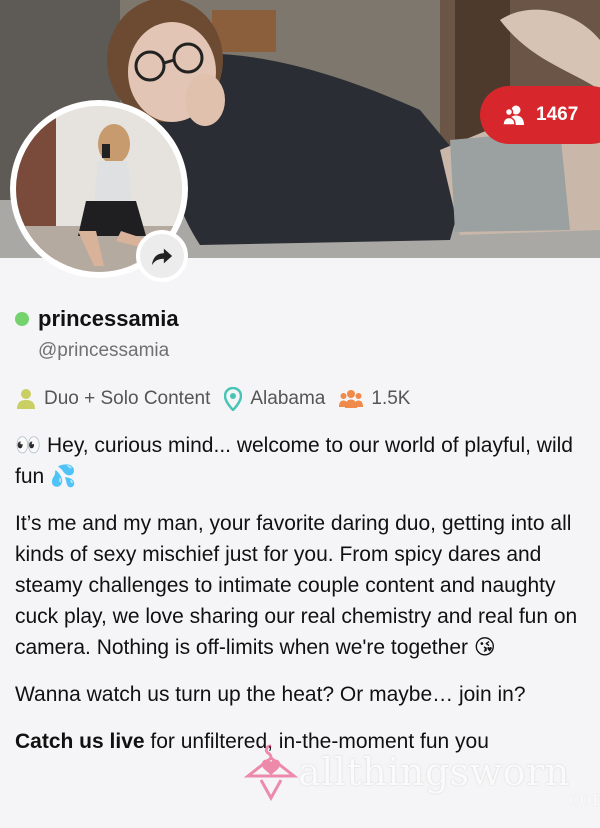 The width and height of the screenshot is (600, 828). I want to click on followers-count: 1467, so click(557, 114).